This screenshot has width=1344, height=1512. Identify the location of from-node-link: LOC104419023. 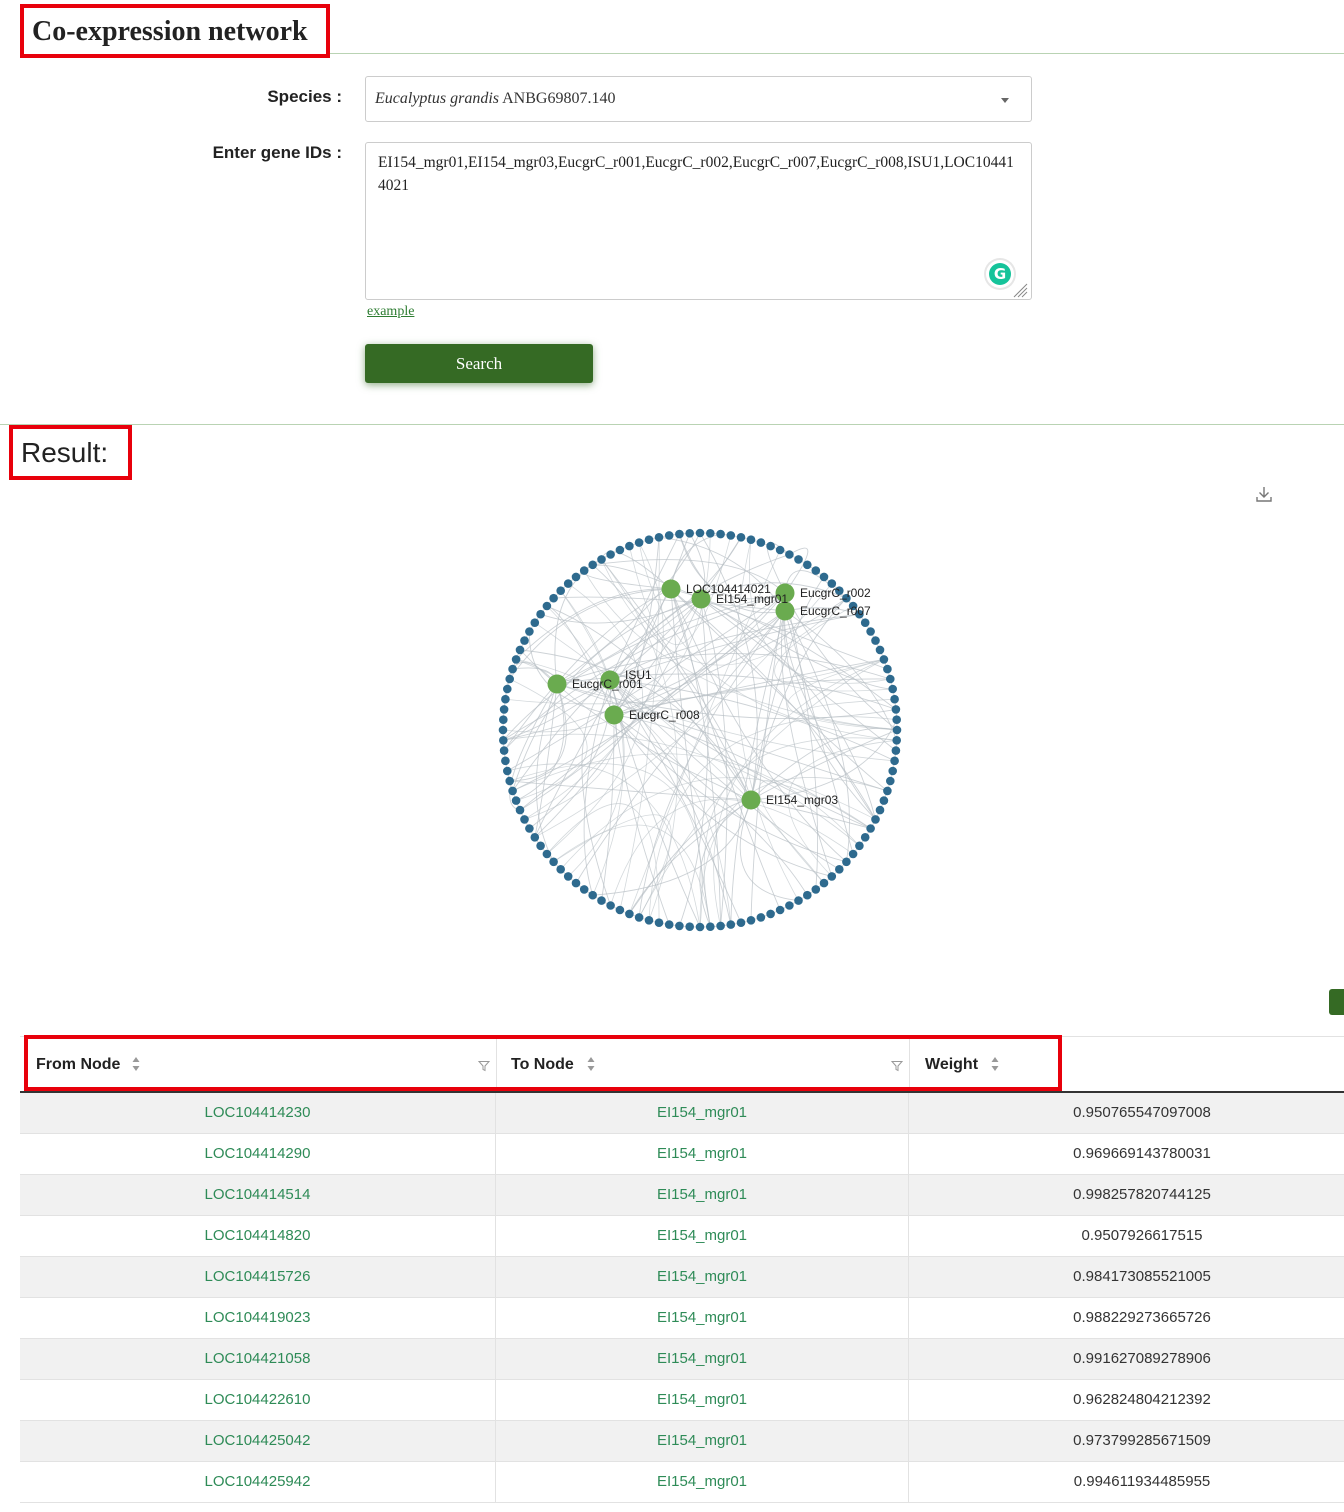
(258, 1318).